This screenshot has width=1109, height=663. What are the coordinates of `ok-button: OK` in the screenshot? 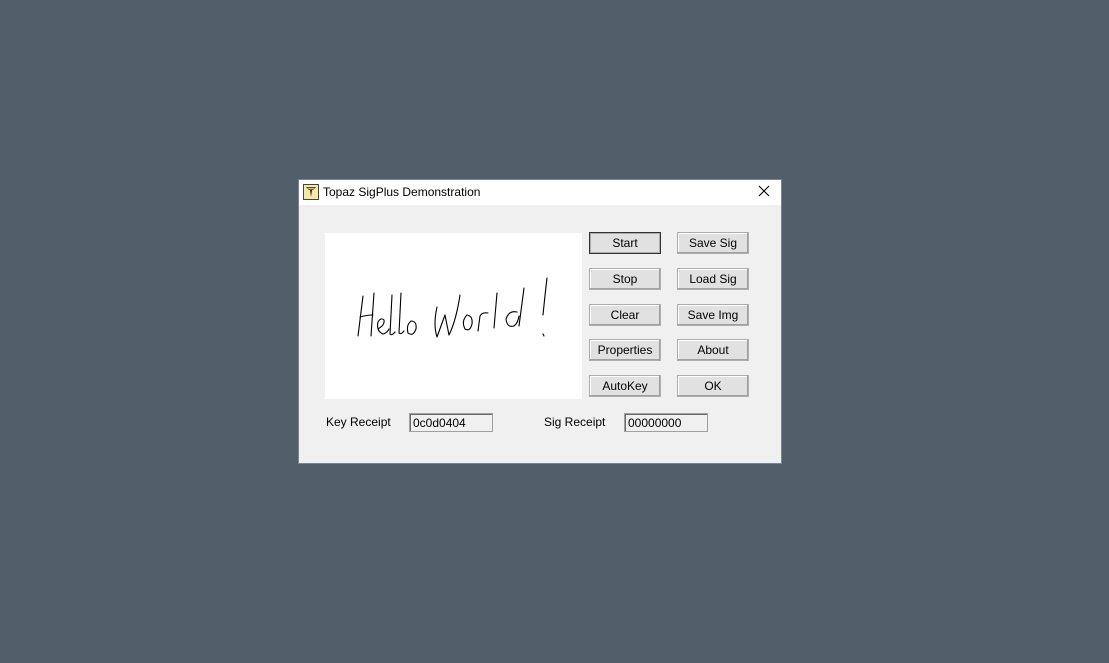 It's located at (713, 386).